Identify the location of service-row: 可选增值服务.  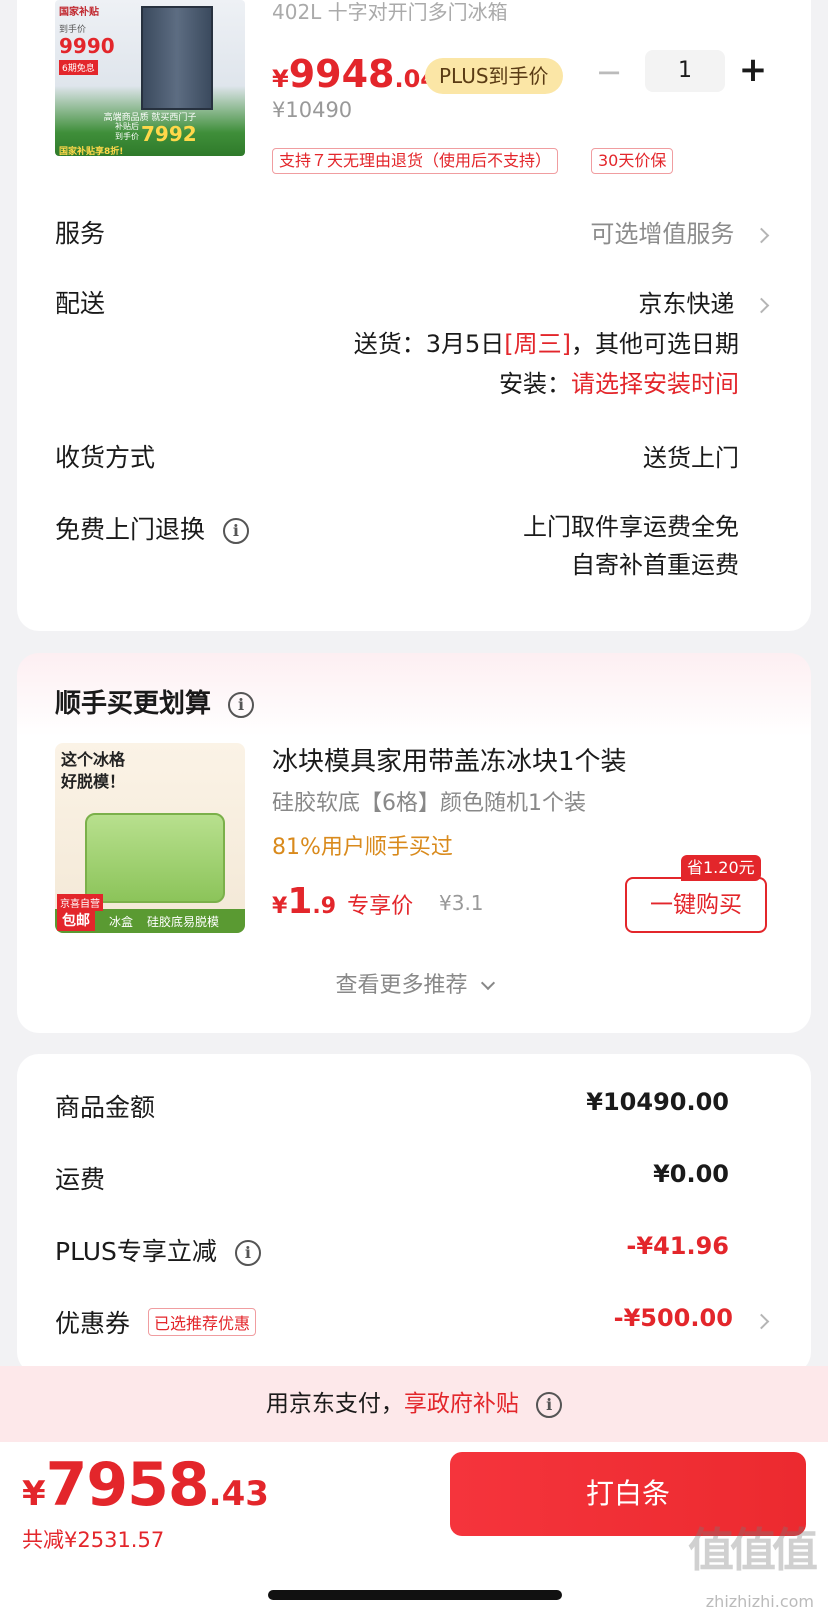
(680, 231).